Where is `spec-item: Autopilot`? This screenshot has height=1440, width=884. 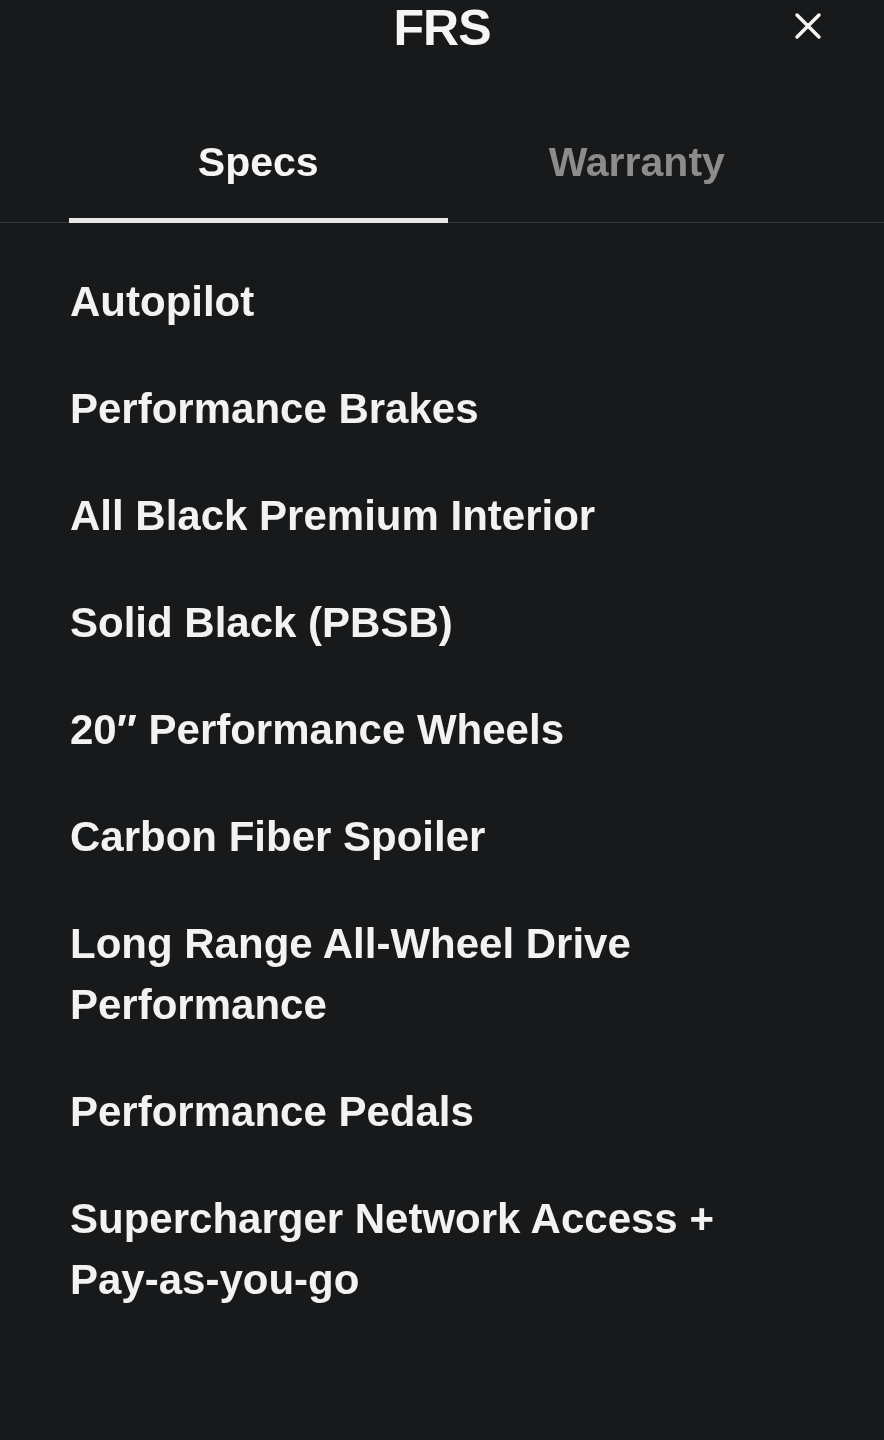 spec-item: Autopilot is located at coordinates (163, 302).